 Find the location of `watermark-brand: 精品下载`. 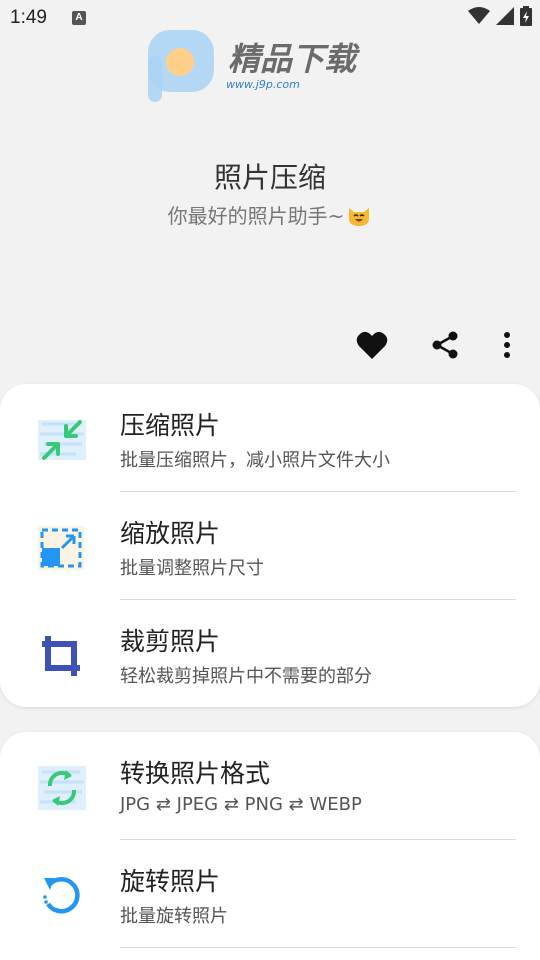

watermark-brand: 精品下载 is located at coordinates (294, 59).